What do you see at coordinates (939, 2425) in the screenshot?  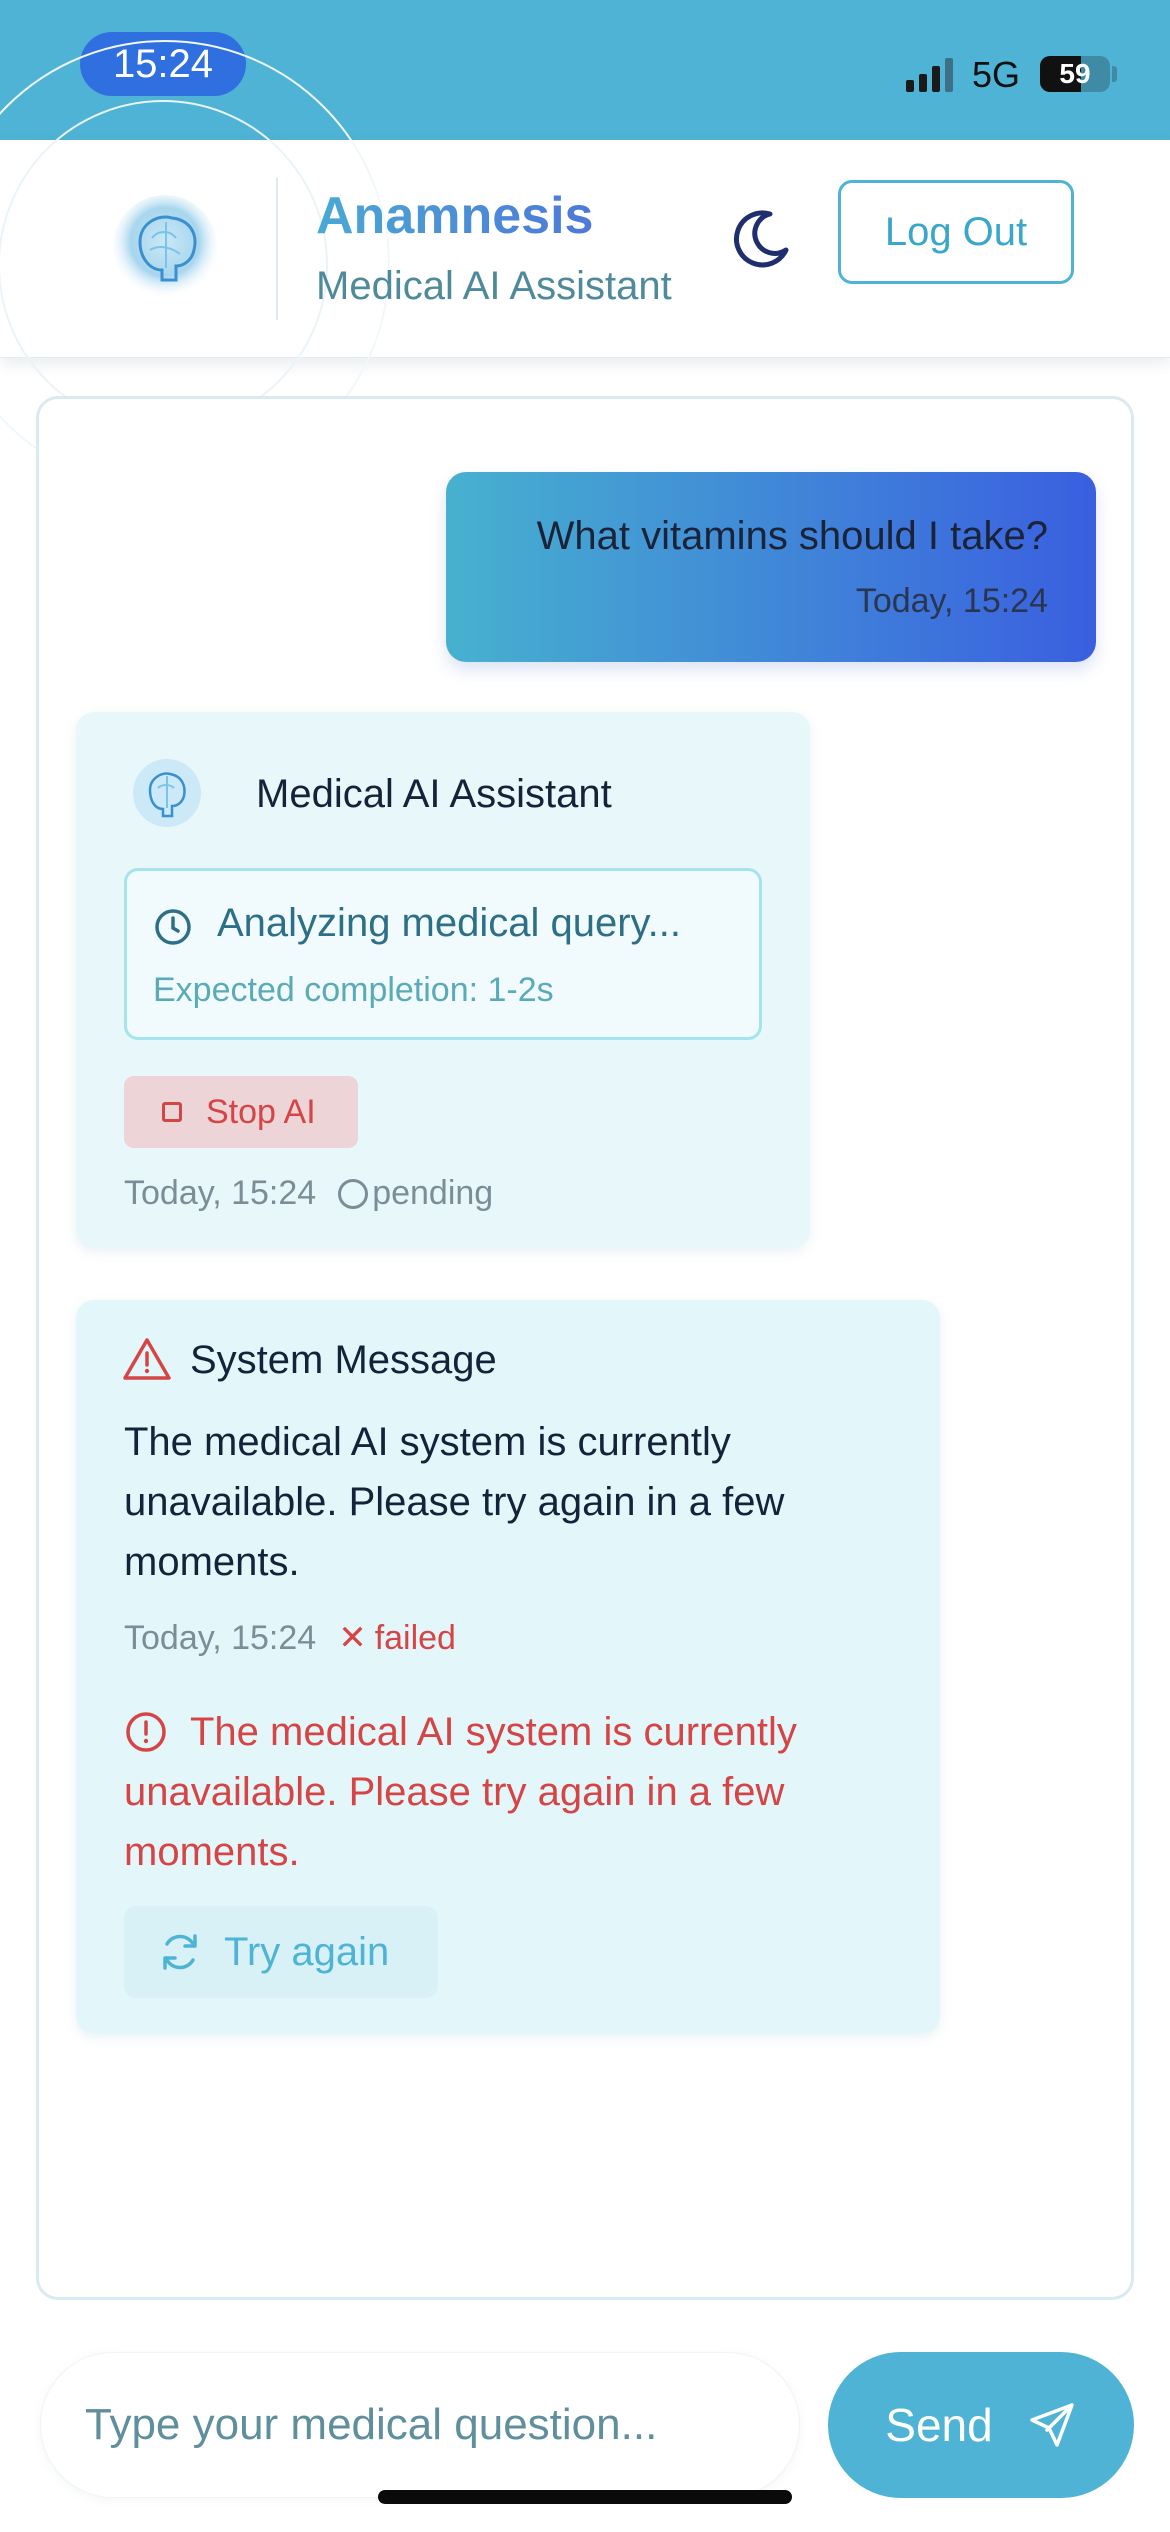 I see `send-label: Send` at bounding box center [939, 2425].